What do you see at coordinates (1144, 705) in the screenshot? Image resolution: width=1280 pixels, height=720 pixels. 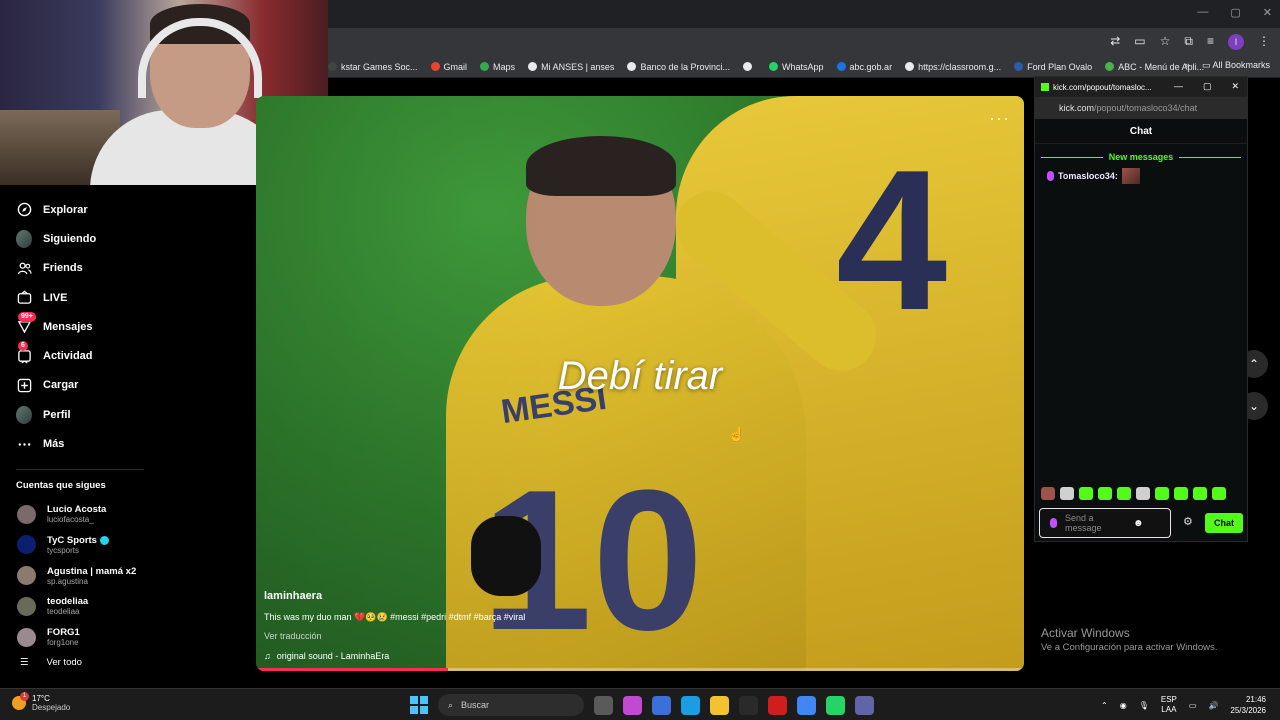 I see `microphone-icon: 🎙` at bounding box center [1144, 705].